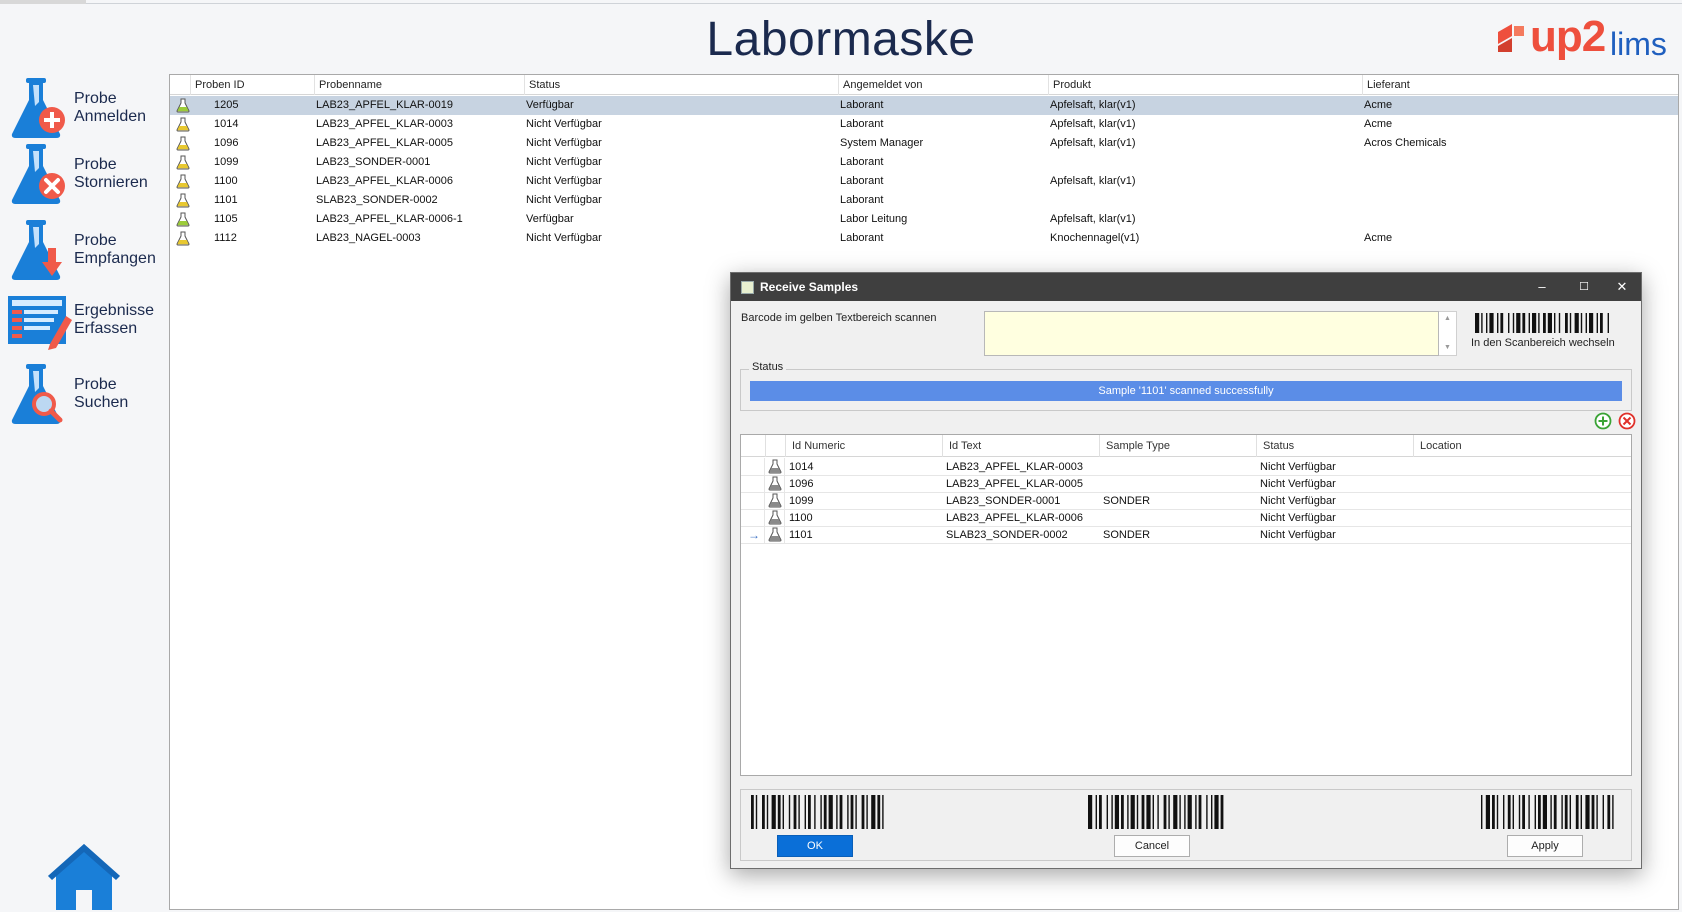 The image size is (1682, 912). What do you see at coordinates (1546, 336) in the screenshot?
I see `switch-to-scan-area-button: In den Scanbereich wechseln` at bounding box center [1546, 336].